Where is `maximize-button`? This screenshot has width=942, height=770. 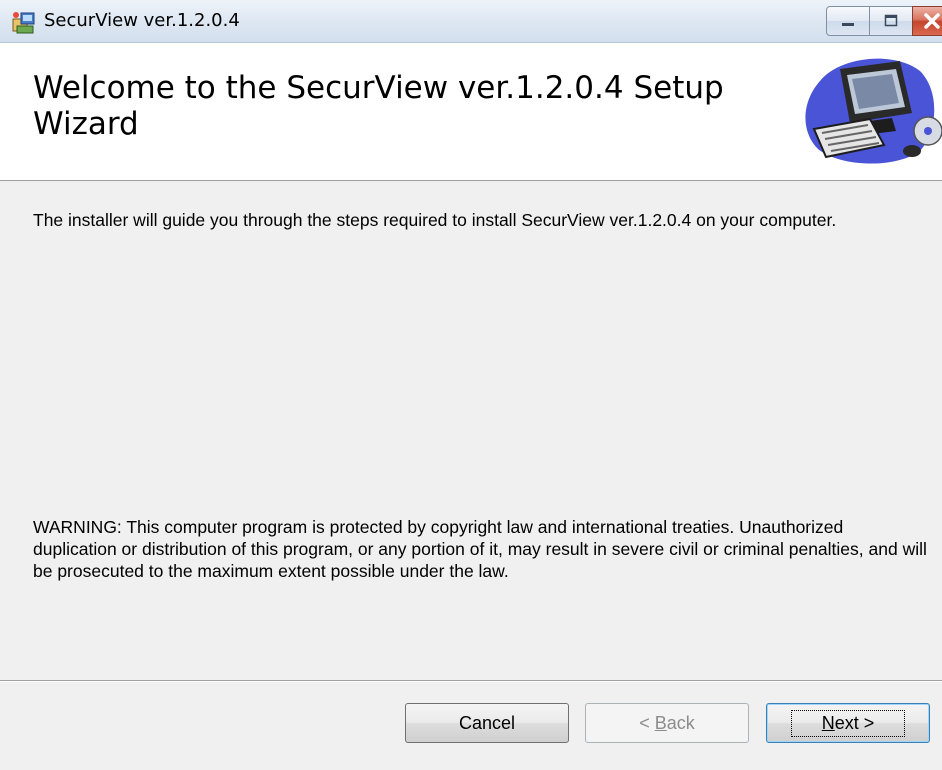
maximize-button is located at coordinates (891, 21).